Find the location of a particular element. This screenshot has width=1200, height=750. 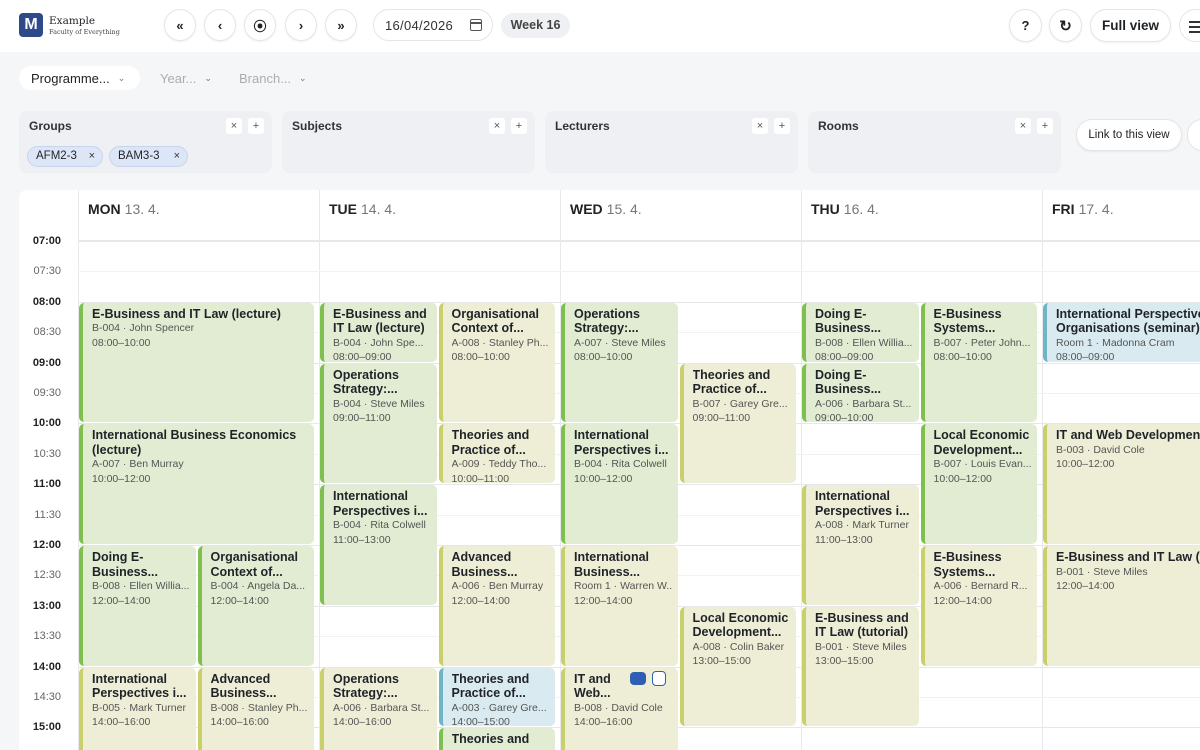

add-subject-button: + is located at coordinates (519, 126).